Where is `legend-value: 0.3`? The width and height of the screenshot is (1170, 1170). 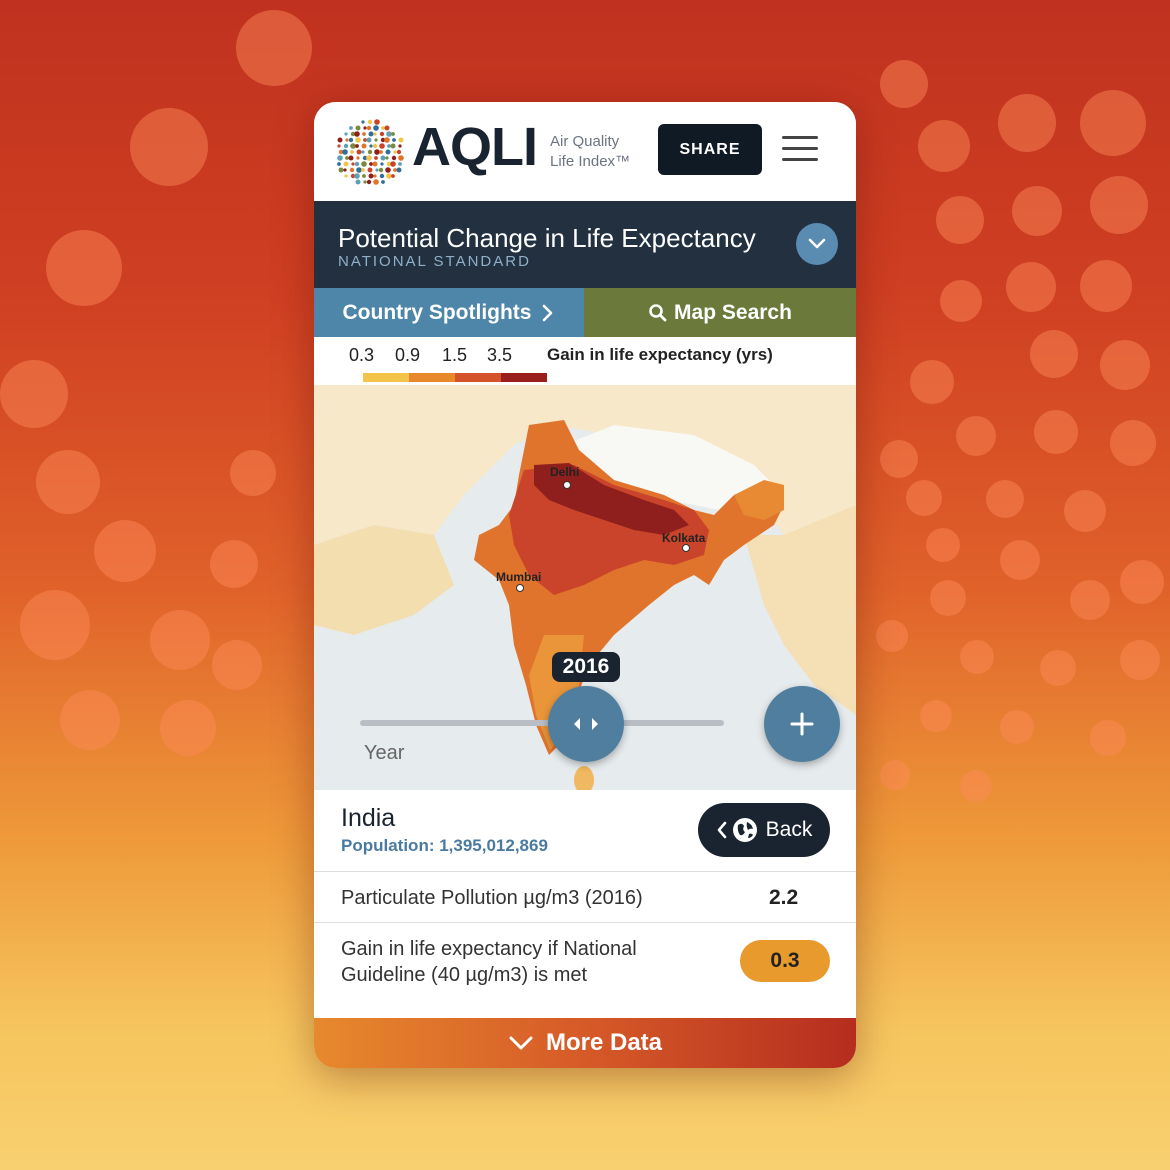
legend-value: 0.3 is located at coordinates (362, 355).